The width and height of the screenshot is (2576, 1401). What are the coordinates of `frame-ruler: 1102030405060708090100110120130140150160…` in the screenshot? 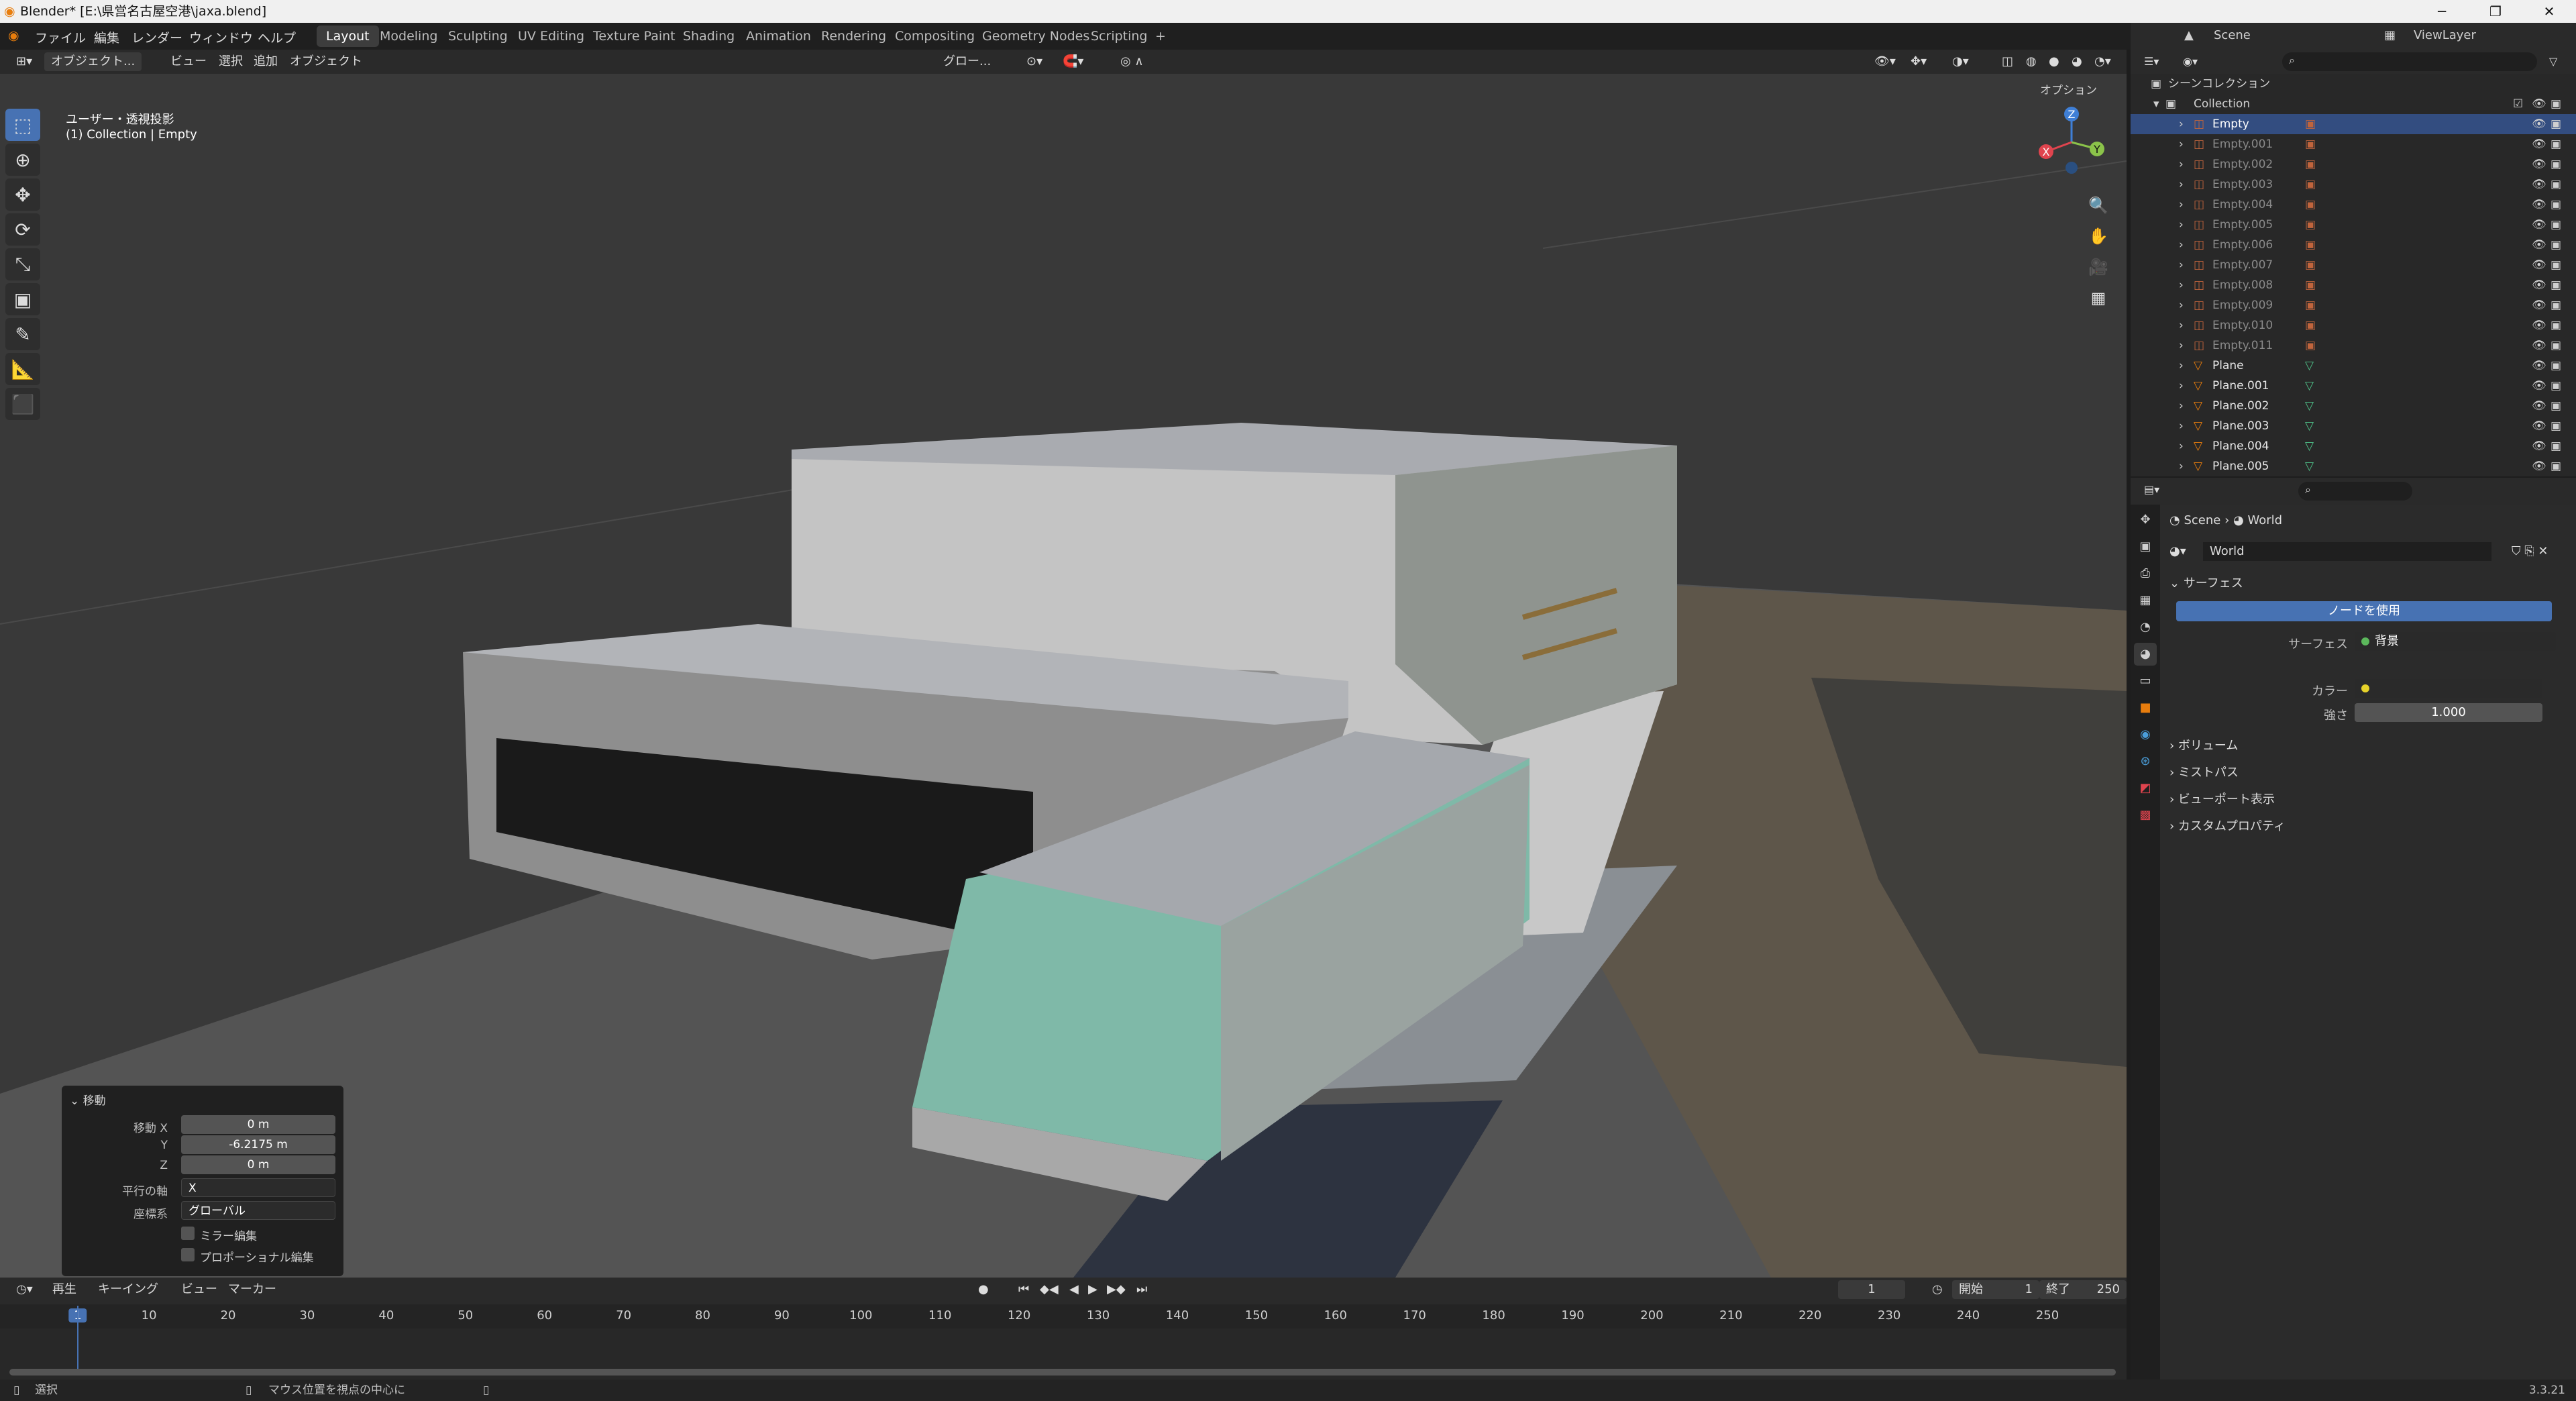 It's located at (1063, 1316).